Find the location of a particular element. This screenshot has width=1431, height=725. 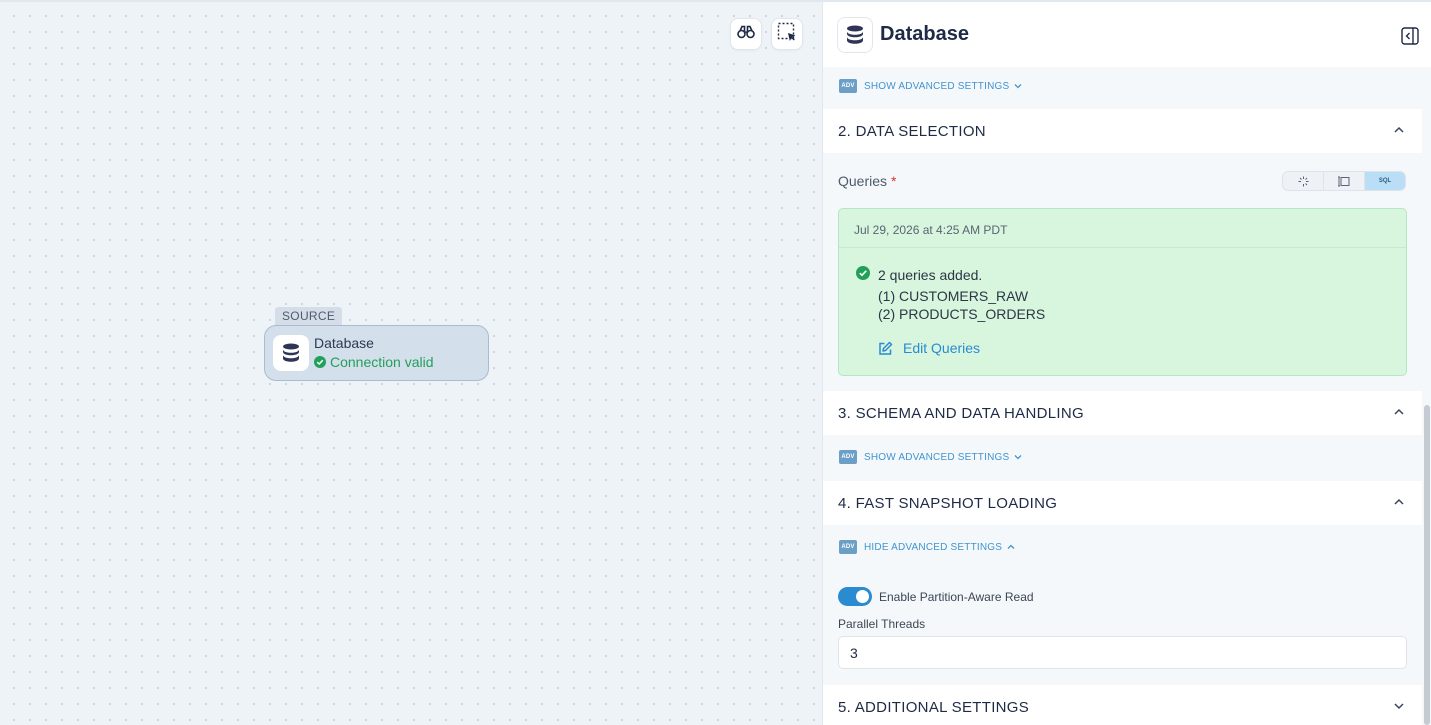

magic-wand-icon is located at coordinates (1303, 181).